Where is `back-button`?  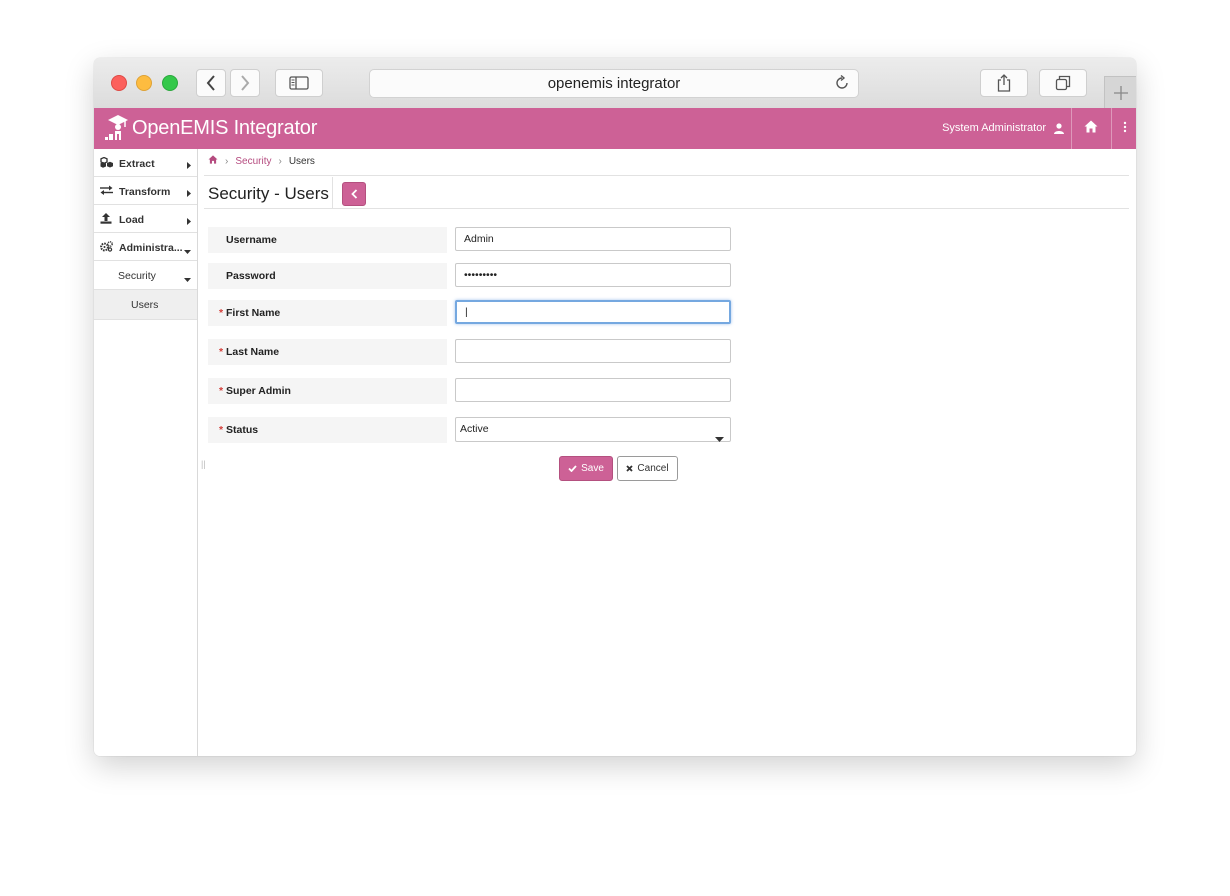
back-button is located at coordinates (354, 194).